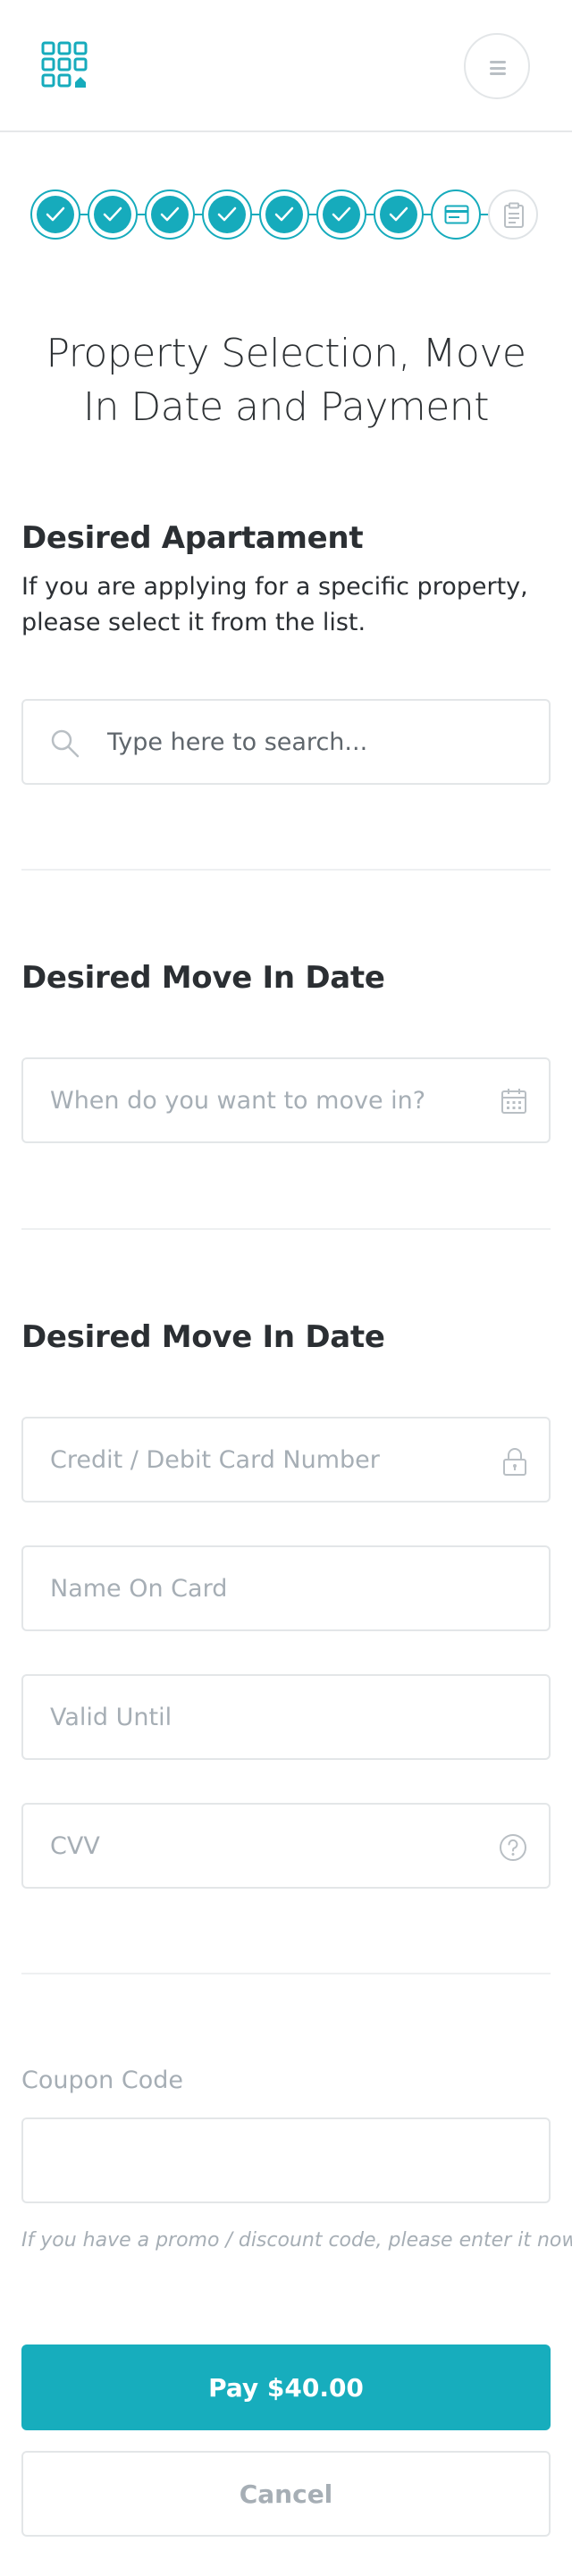 This screenshot has width=572, height=2576. Describe the element at coordinates (192, 538) in the screenshot. I see `apartment-heading: Desired Apartament` at that location.